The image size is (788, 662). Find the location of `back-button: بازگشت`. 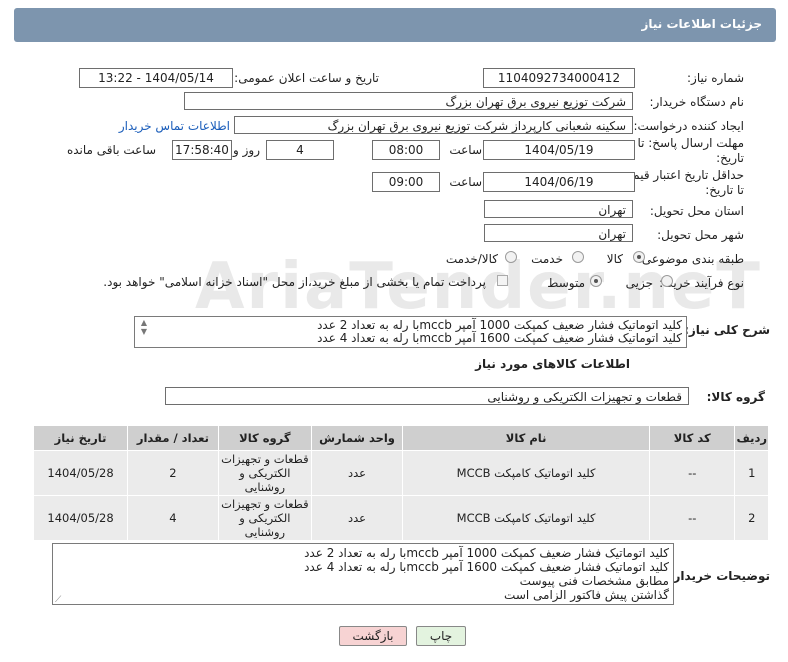

back-button: بازگشت is located at coordinates (373, 636).